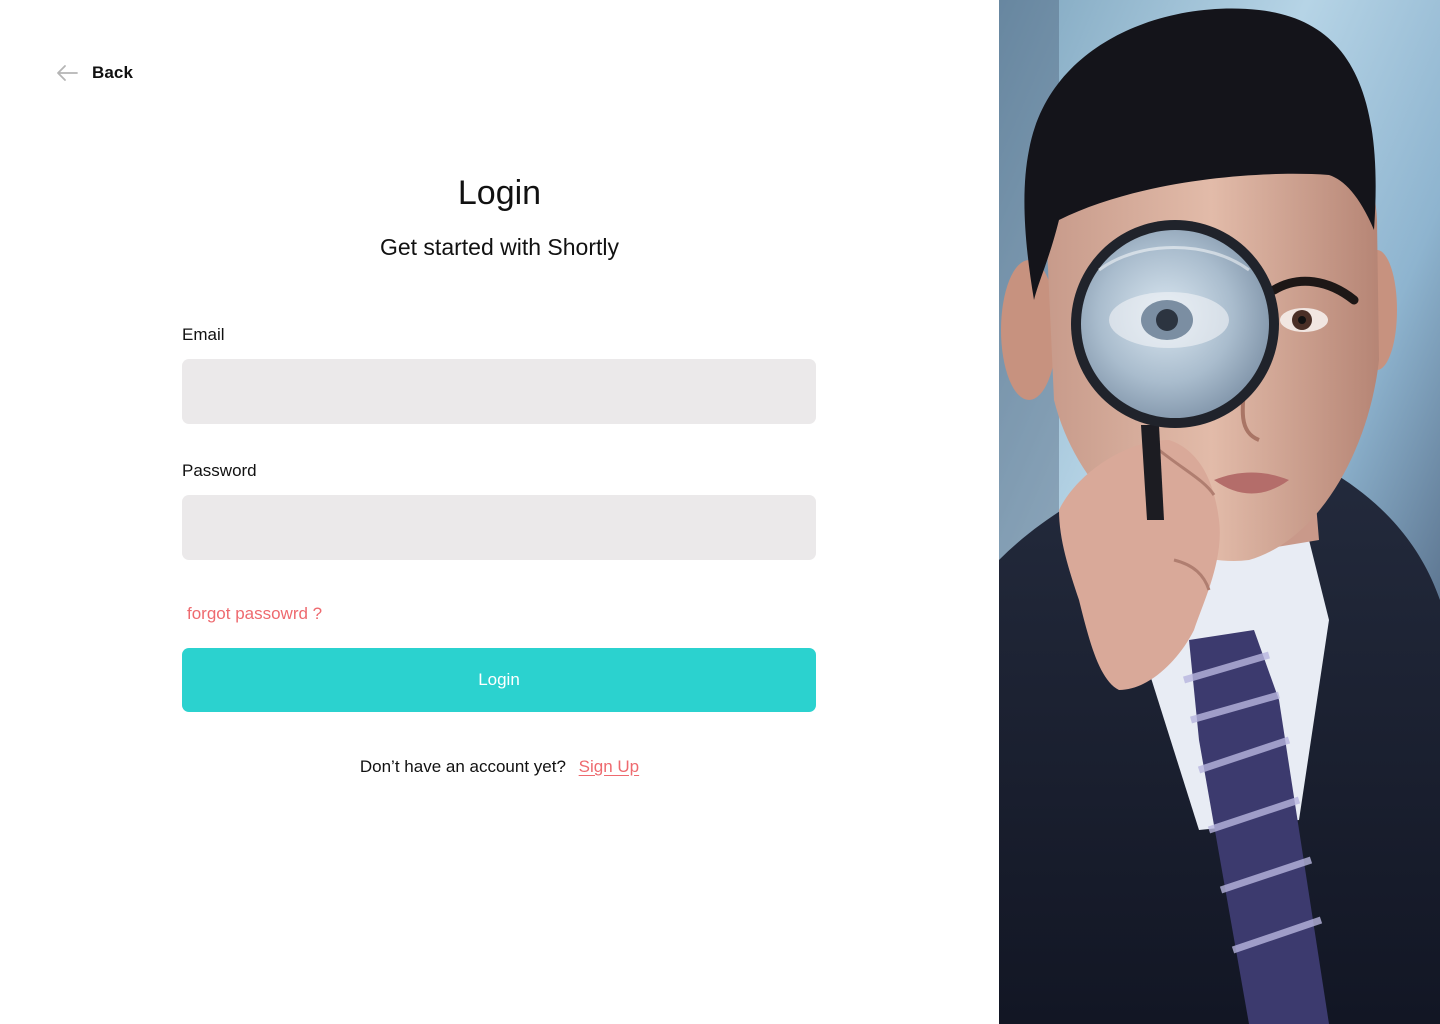 The width and height of the screenshot is (1440, 1024). I want to click on email-label: Email, so click(203, 334).